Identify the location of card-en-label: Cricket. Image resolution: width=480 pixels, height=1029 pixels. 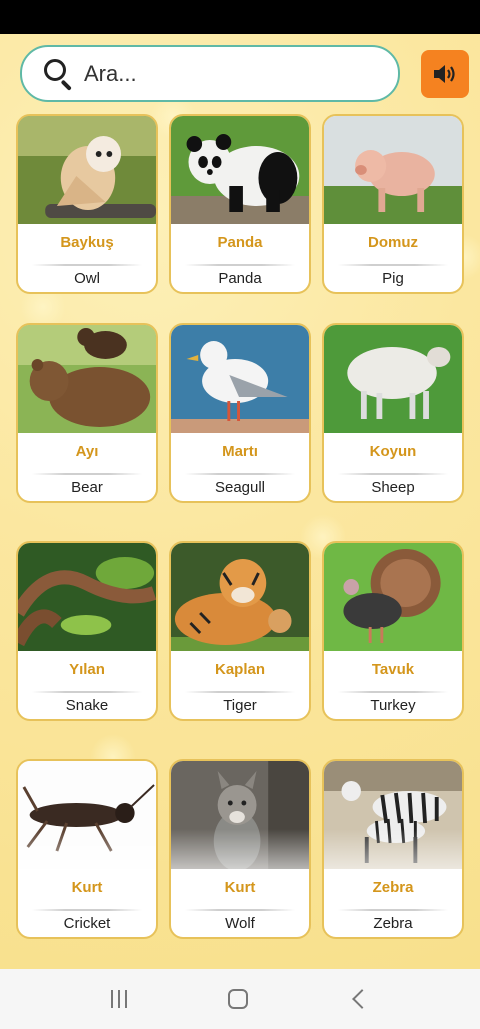
(87, 923).